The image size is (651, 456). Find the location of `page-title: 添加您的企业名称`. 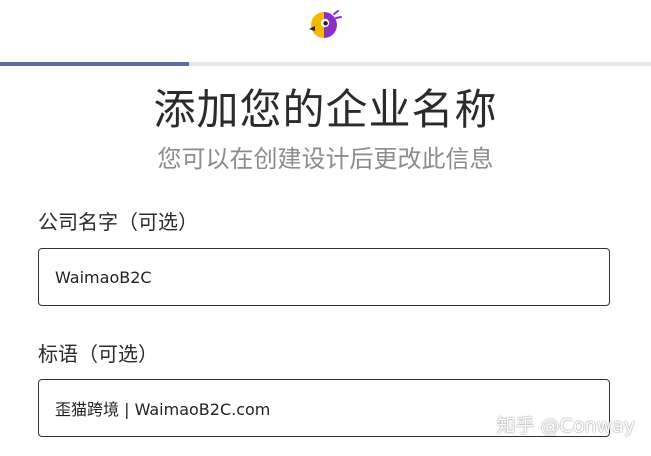

page-title: 添加您的企业名称 is located at coordinates (325, 109).